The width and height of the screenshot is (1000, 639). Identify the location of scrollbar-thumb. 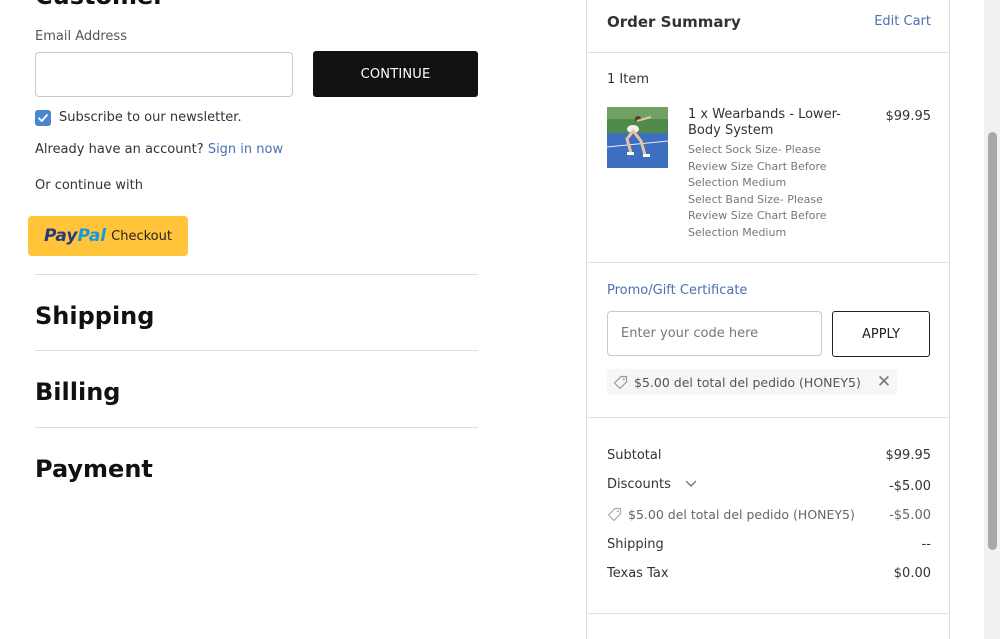
(992, 341).